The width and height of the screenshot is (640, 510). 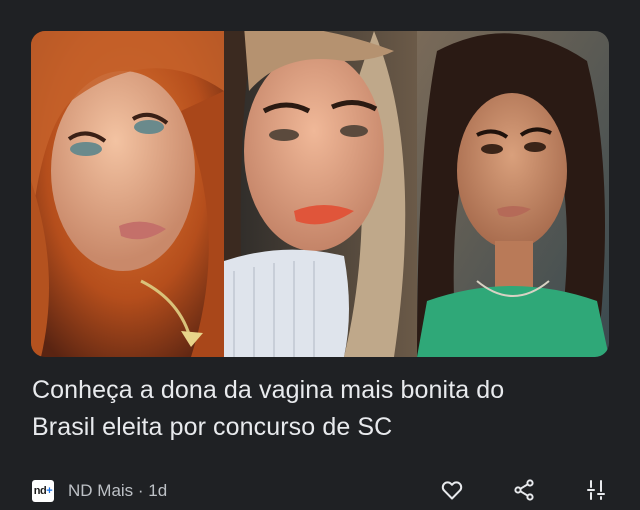 I want to click on share-button, so click(x=524, y=490).